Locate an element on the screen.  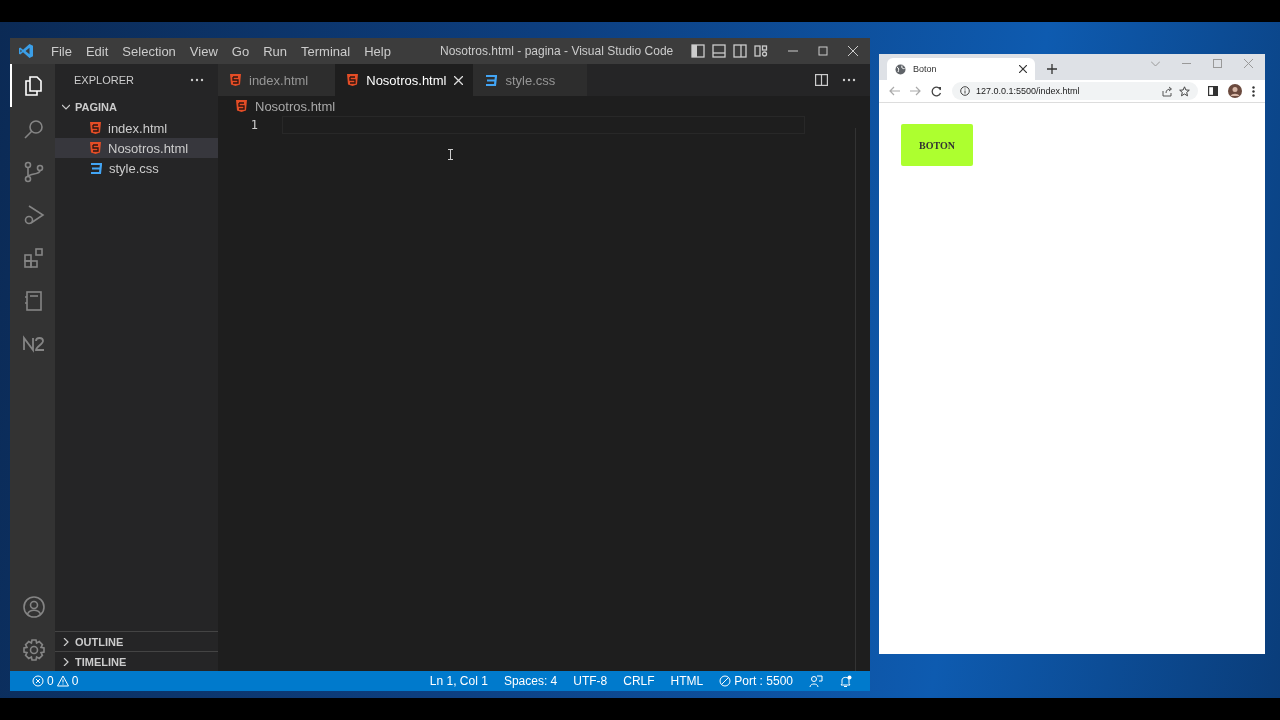
info-icon is located at coordinates (965, 91).